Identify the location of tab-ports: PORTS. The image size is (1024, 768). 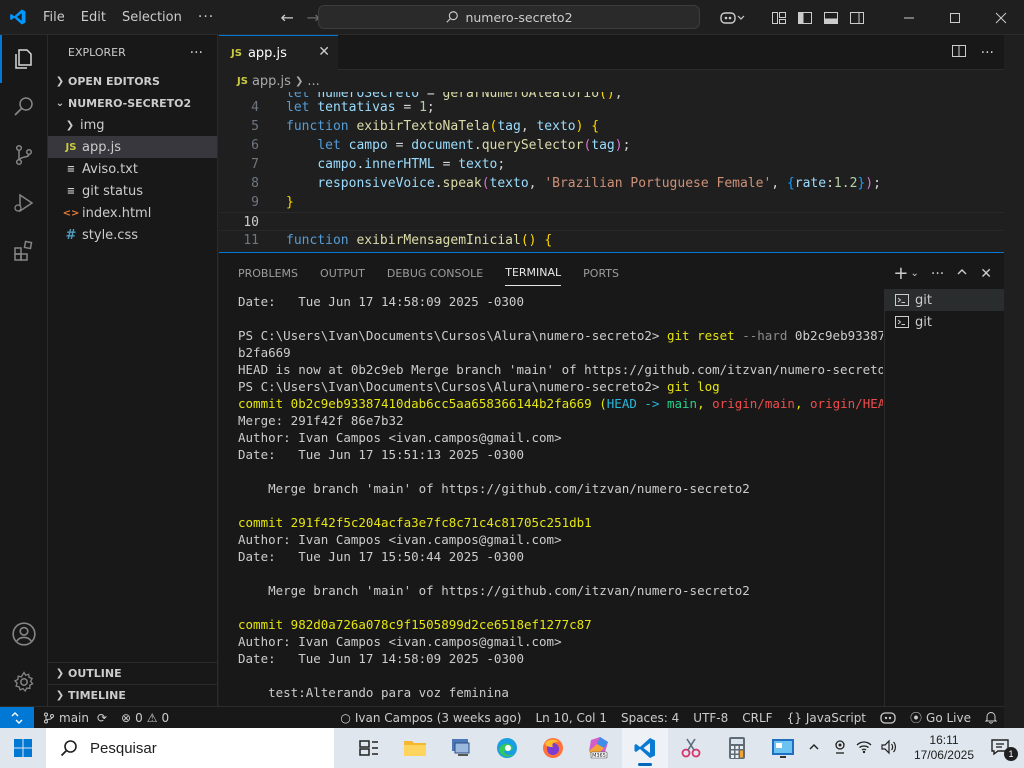
(601, 273).